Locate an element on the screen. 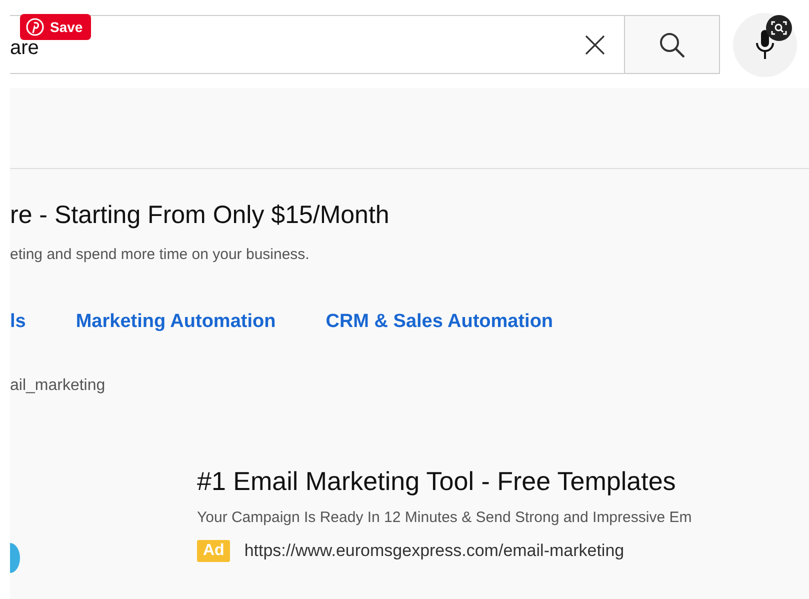 The width and height of the screenshot is (809, 599). visual-search-icon is located at coordinates (779, 28).